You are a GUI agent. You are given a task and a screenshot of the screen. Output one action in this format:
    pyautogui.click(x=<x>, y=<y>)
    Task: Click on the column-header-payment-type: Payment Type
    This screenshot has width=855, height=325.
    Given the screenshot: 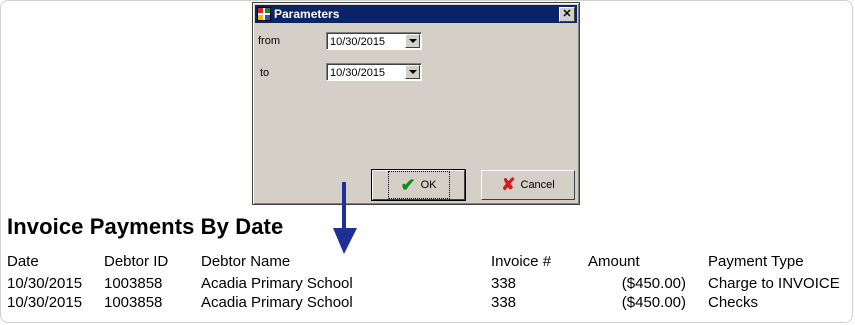 What is the action you would take?
    pyautogui.click(x=756, y=261)
    